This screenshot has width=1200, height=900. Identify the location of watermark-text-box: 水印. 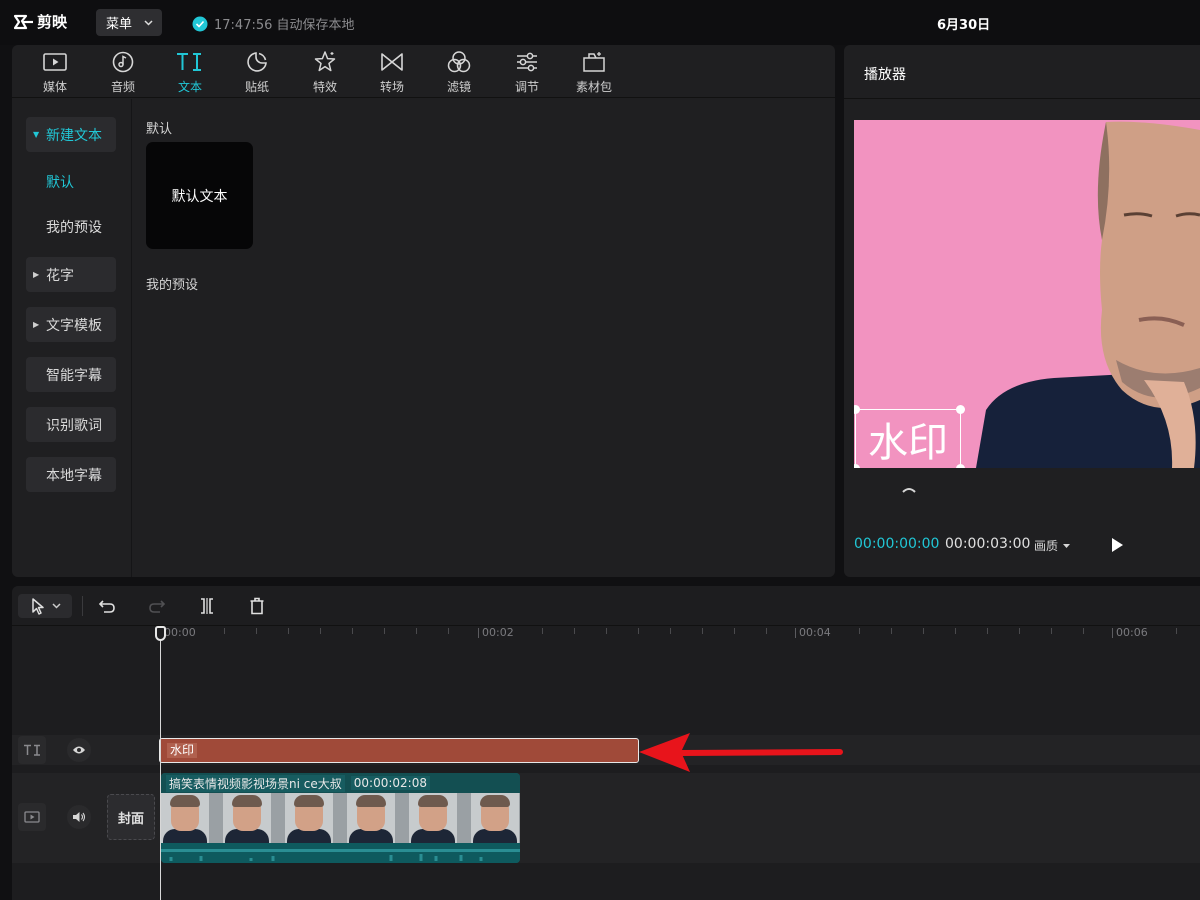
(909, 436).